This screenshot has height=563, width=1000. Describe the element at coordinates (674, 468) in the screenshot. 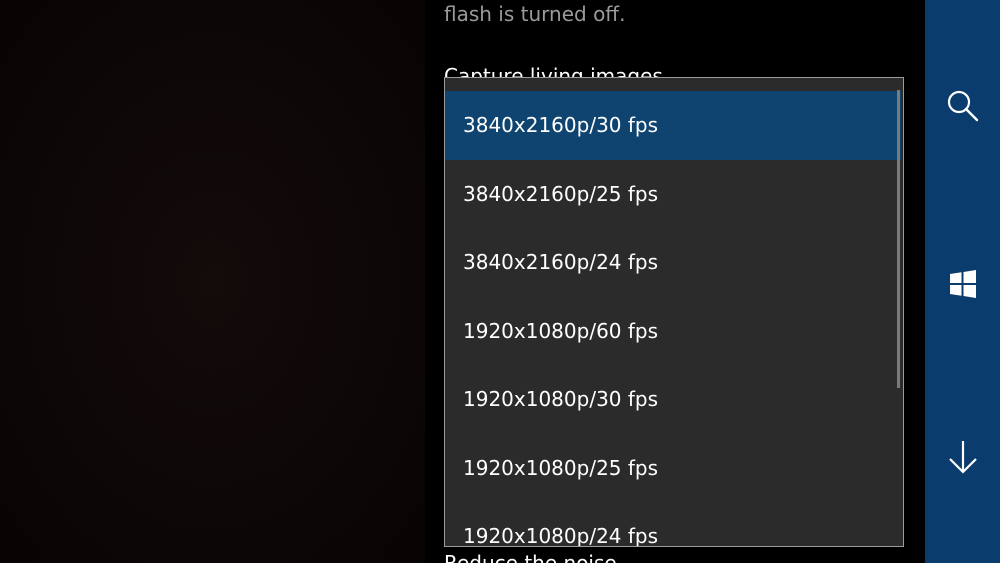

I see `resolution-option-1920x1080p-25fps: 1920x1080p/25 fps` at that location.